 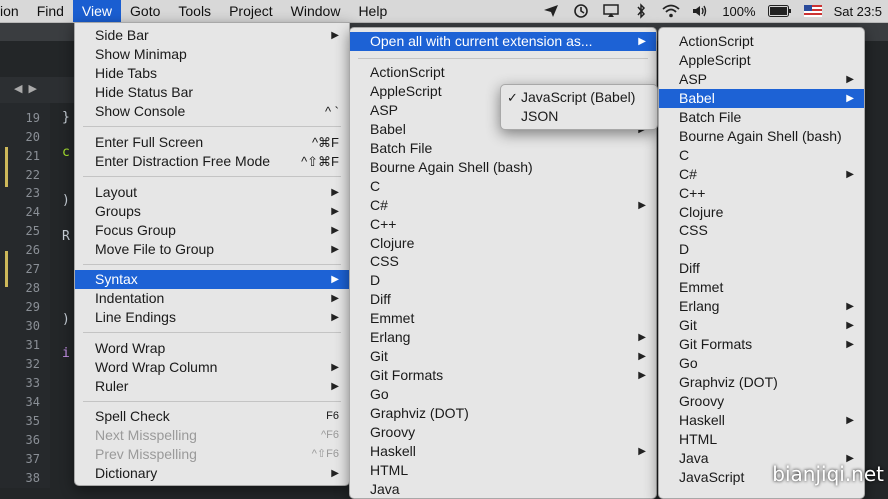 What do you see at coordinates (212, 92) in the screenshot?
I see `menu-item-hide-status-bar: Hide Status Bar` at bounding box center [212, 92].